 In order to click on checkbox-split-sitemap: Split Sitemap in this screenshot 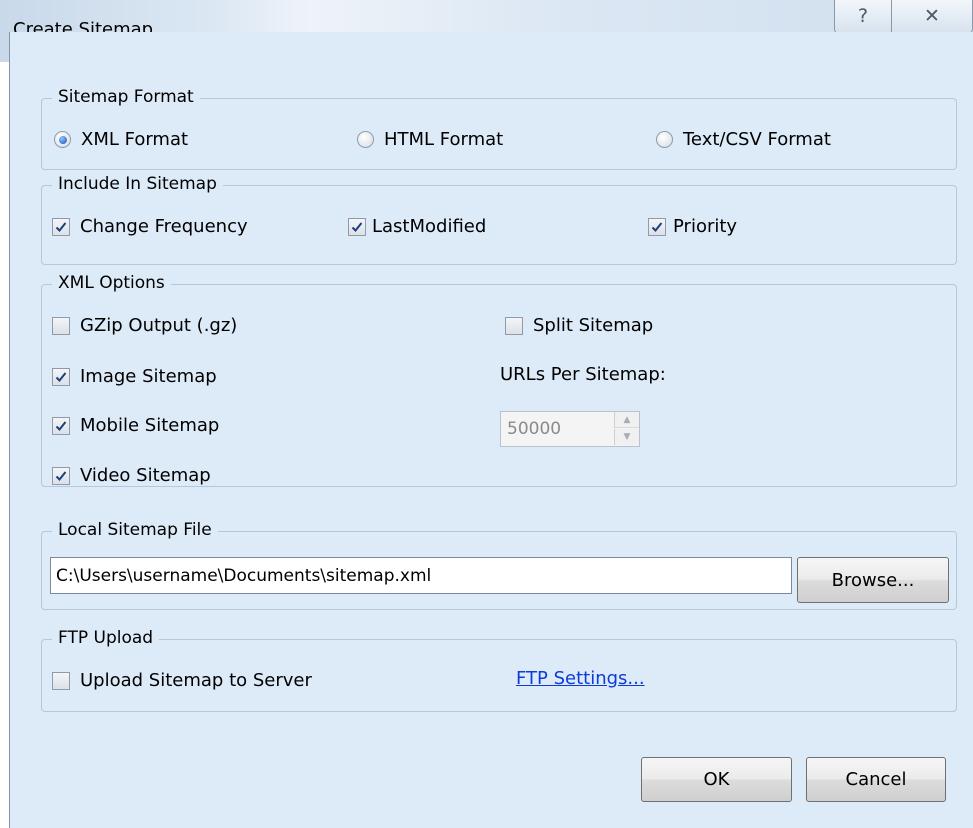, I will do `click(579, 325)`.